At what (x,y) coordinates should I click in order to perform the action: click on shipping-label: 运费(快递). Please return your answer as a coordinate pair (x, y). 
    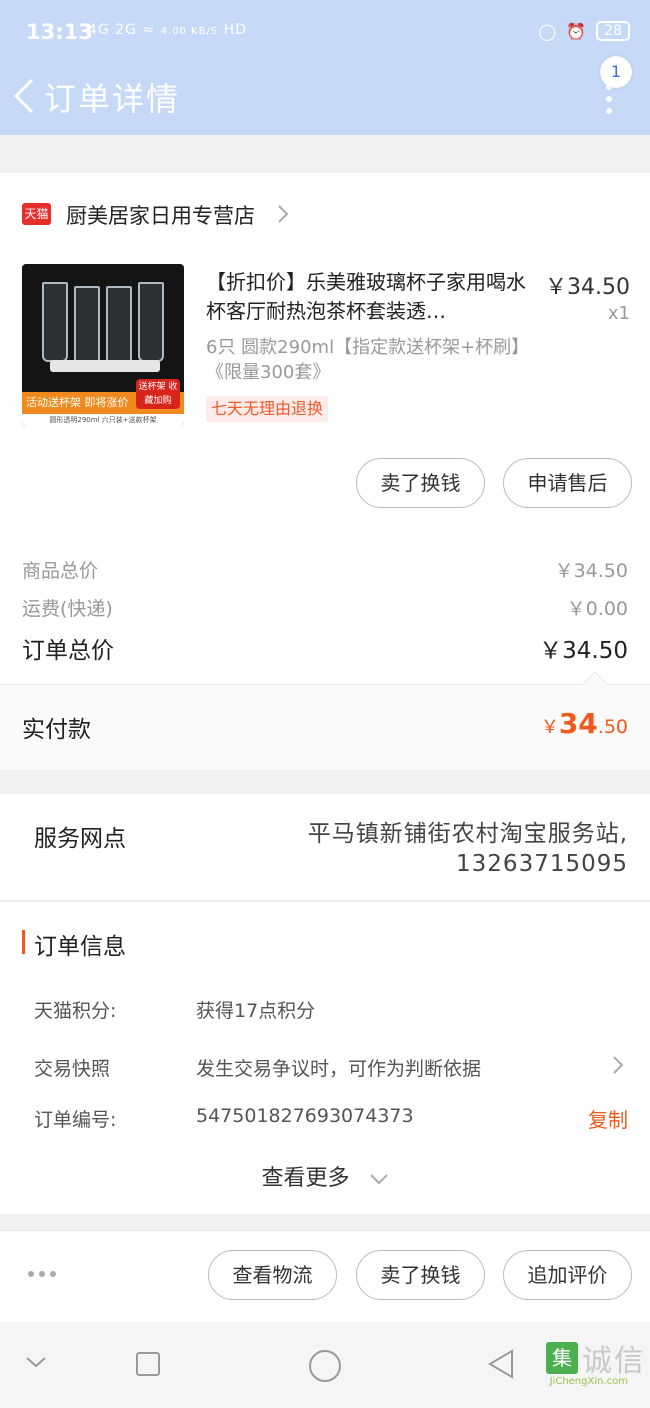
    Looking at the image, I should click on (67, 609).